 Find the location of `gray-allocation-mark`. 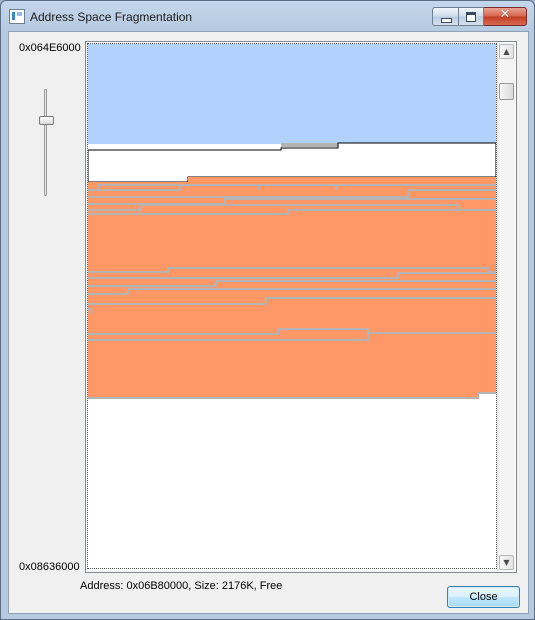

gray-allocation-mark is located at coordinates (309, 145).